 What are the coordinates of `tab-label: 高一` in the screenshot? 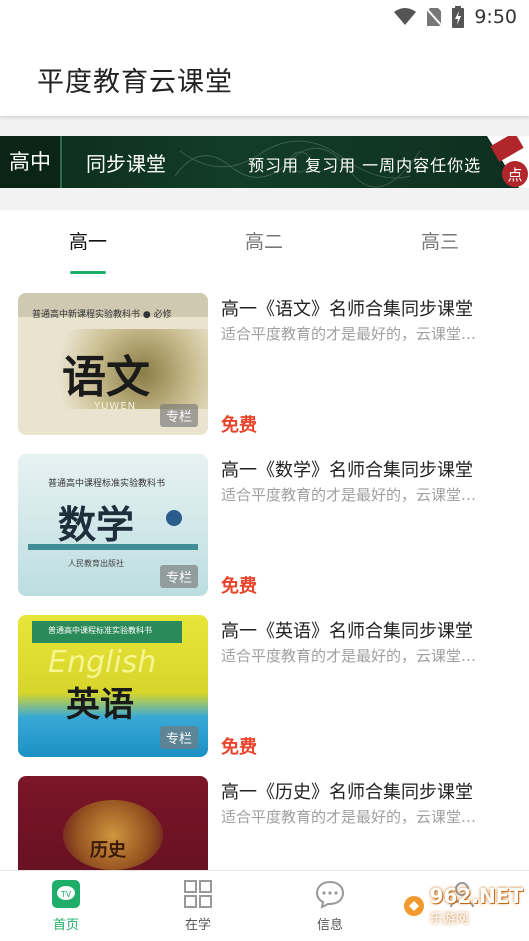 It's located at (87, 242).